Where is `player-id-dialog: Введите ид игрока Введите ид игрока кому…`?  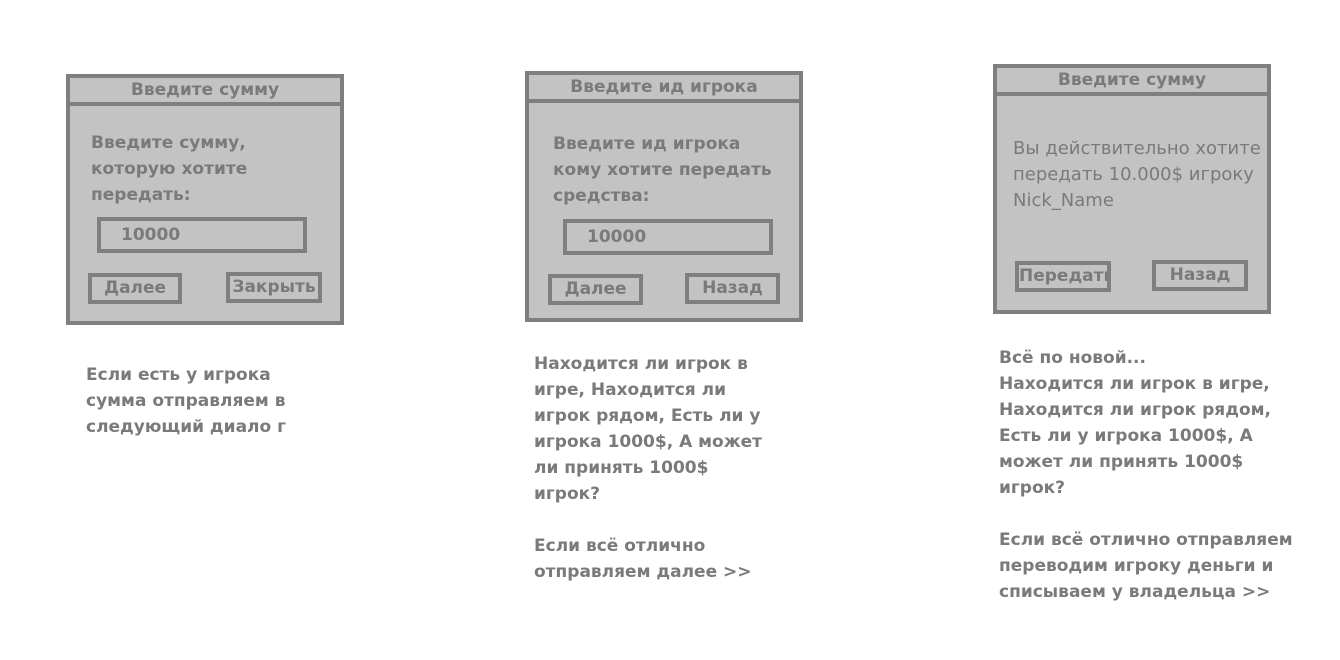
player-id-dialog: Введите ид игрока Введите ид игрока кому… is located at coordinates (664, 196).